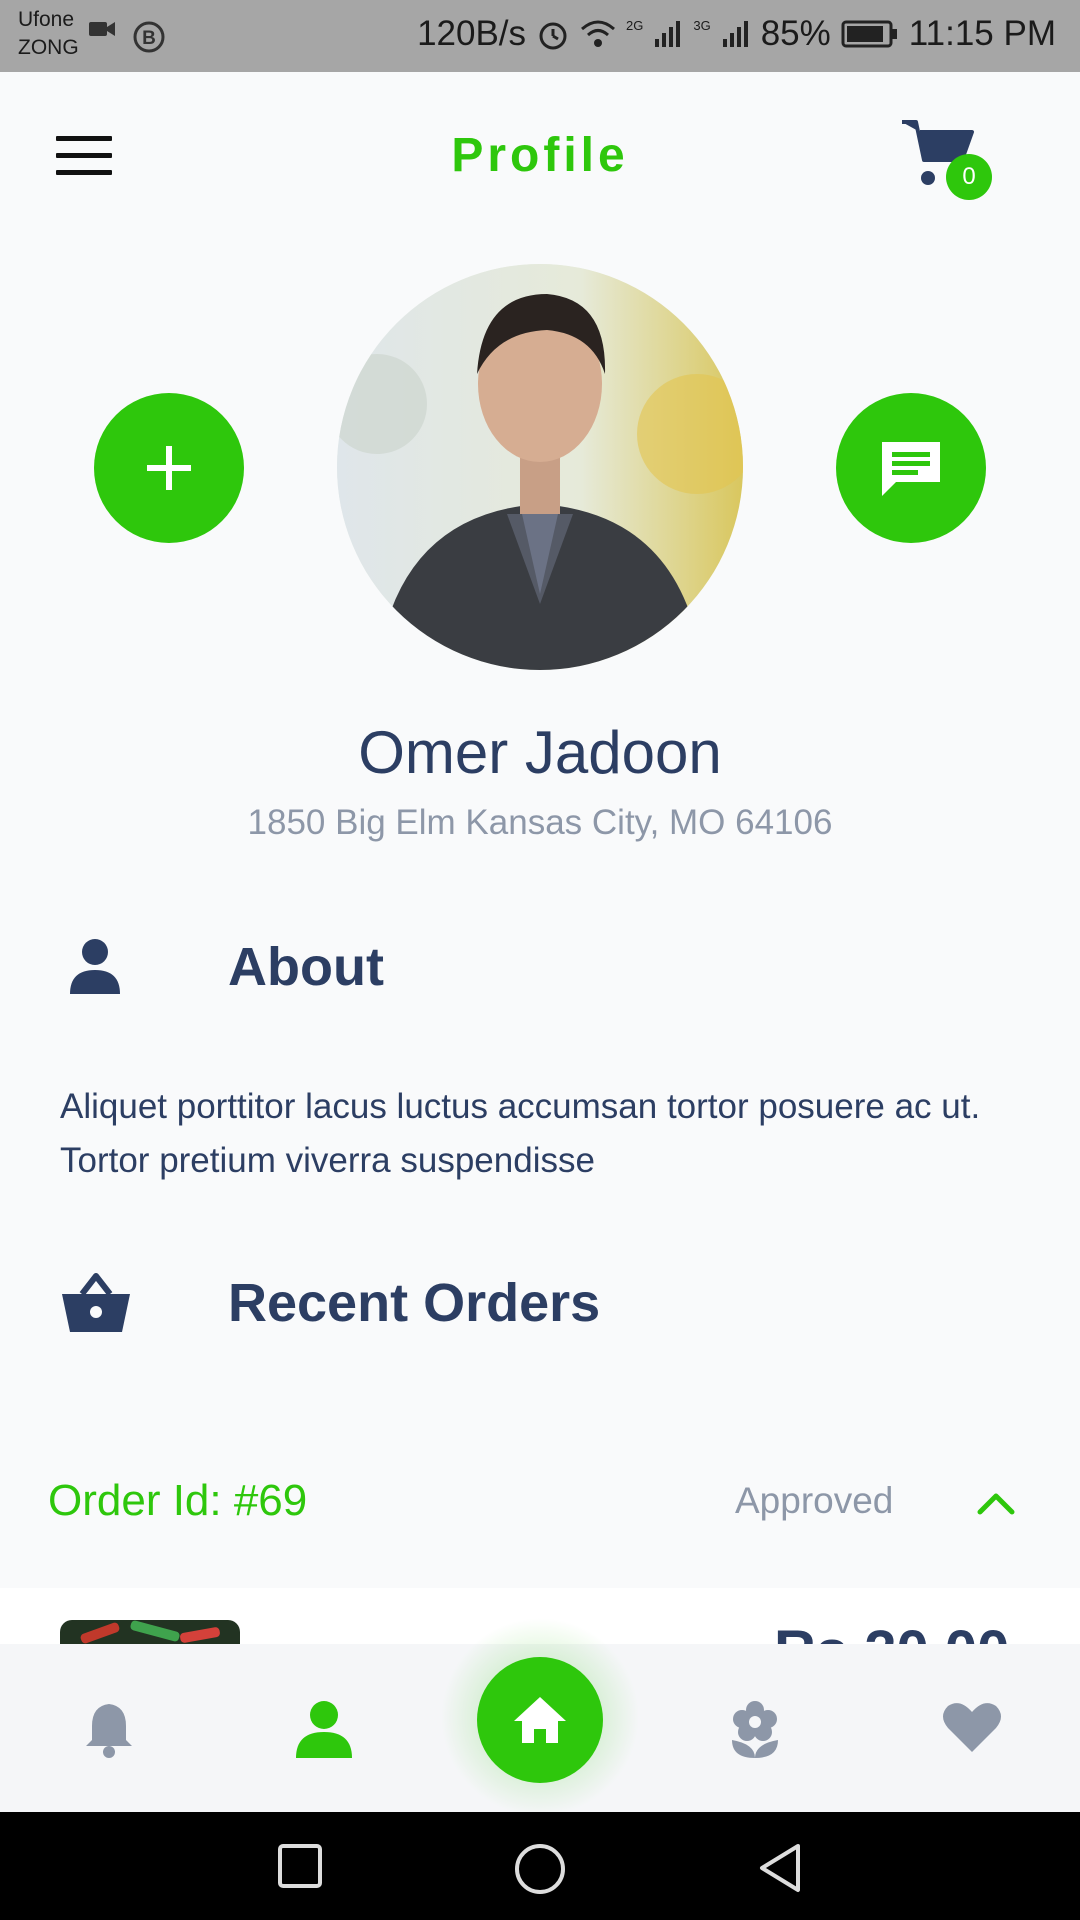 This screenshot has height=1920, width=1080. I want to click on profile-name: Omer Jadoon, so click(540, 752).